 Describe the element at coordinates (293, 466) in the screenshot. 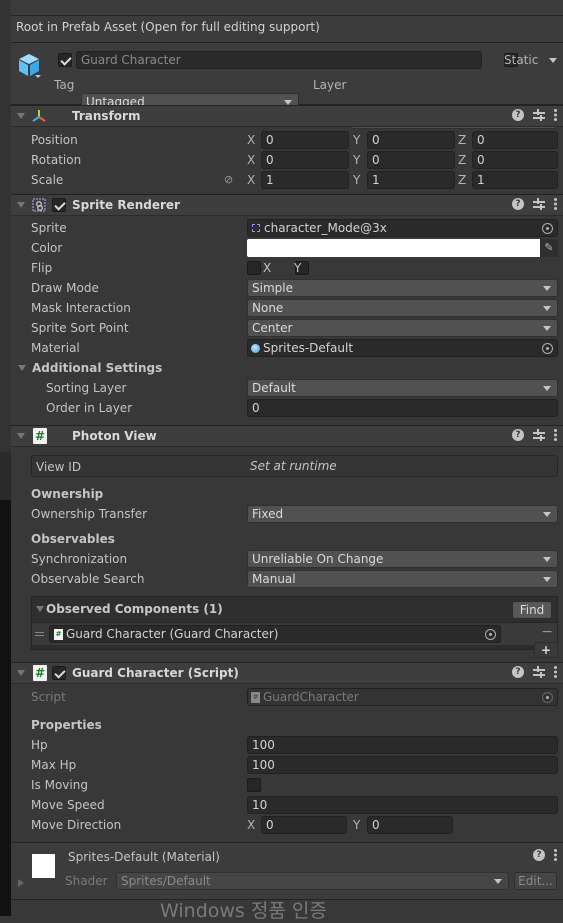

I see `view-id-value: Set at runtime` at that location.